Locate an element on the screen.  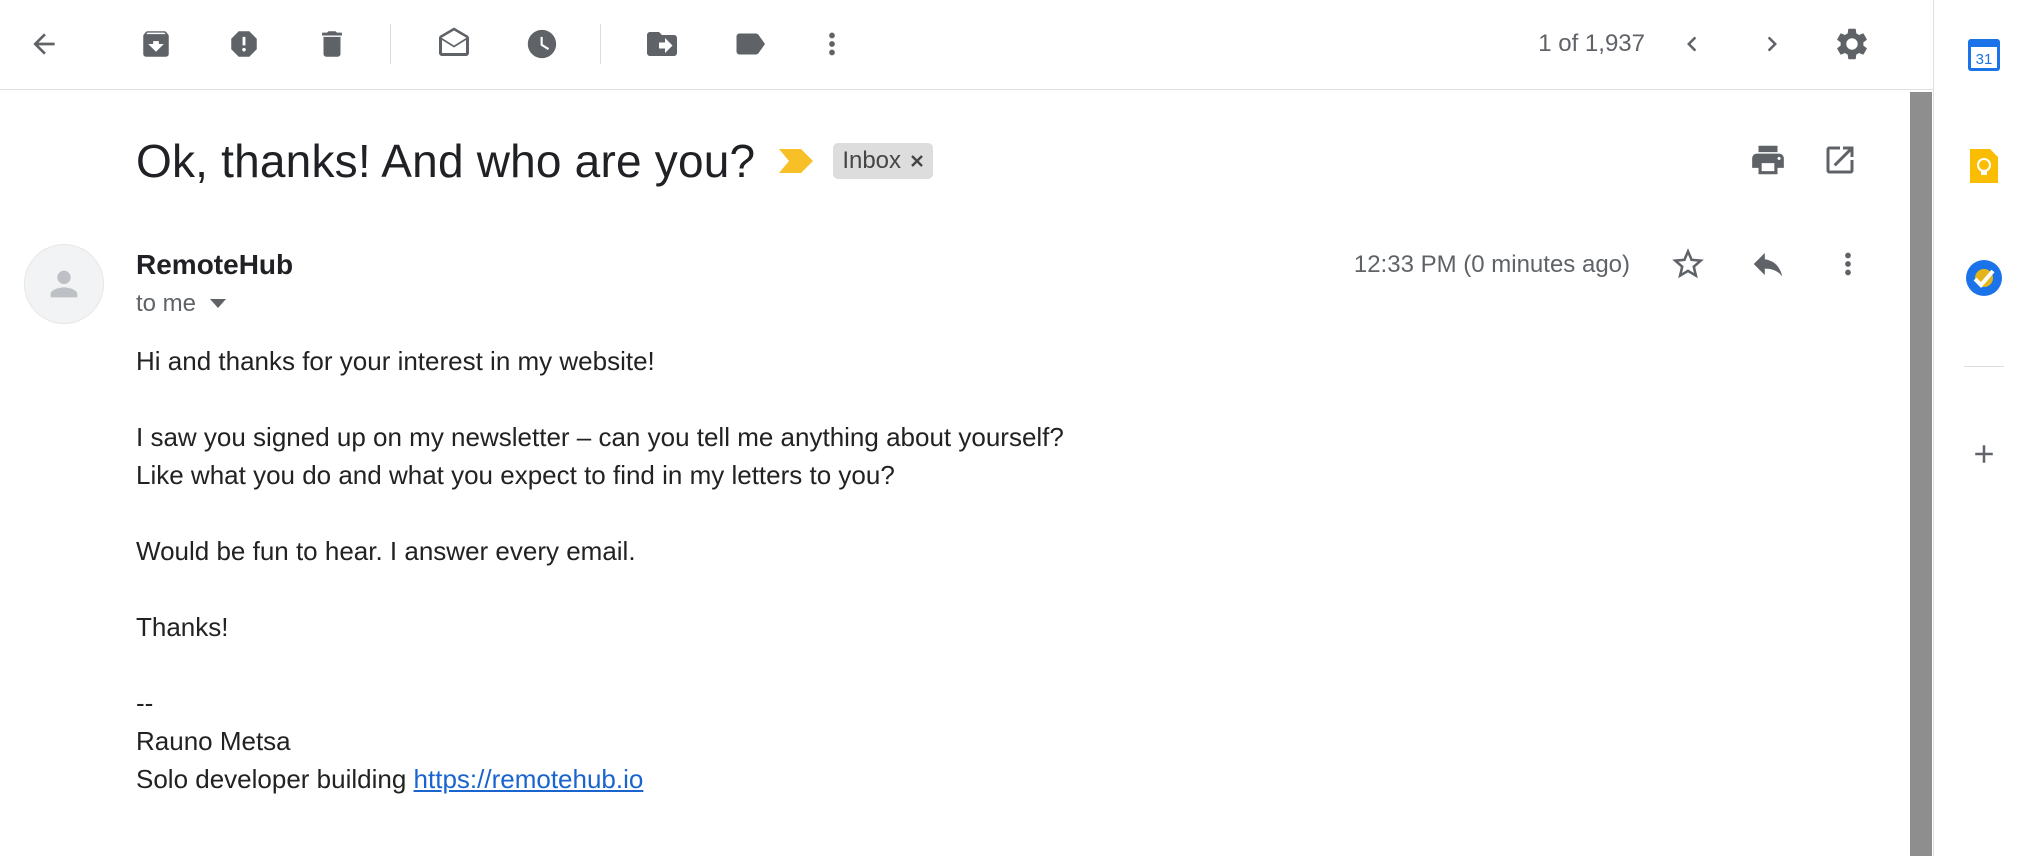
settings-button is located at coordinates (1852, 44).